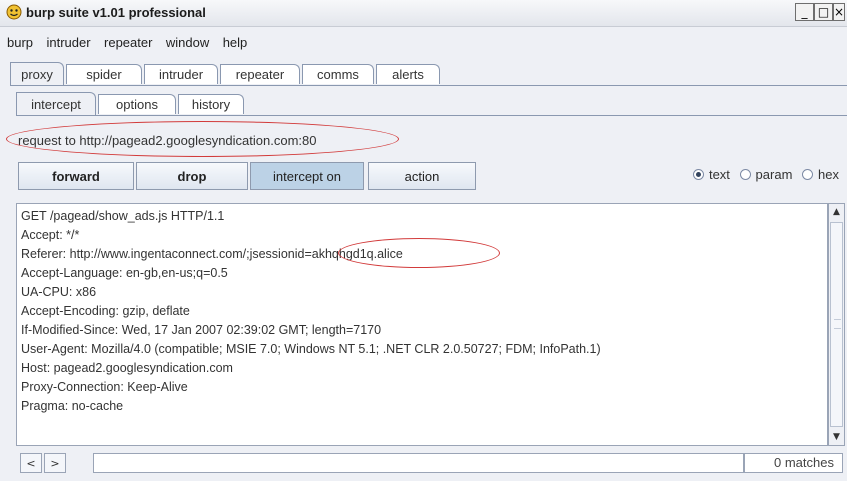 This screenshot has height=481, width=847. Describe the element at coordinates (338, 74) in the screenshot. I see `tab-comms: comms` at that location.